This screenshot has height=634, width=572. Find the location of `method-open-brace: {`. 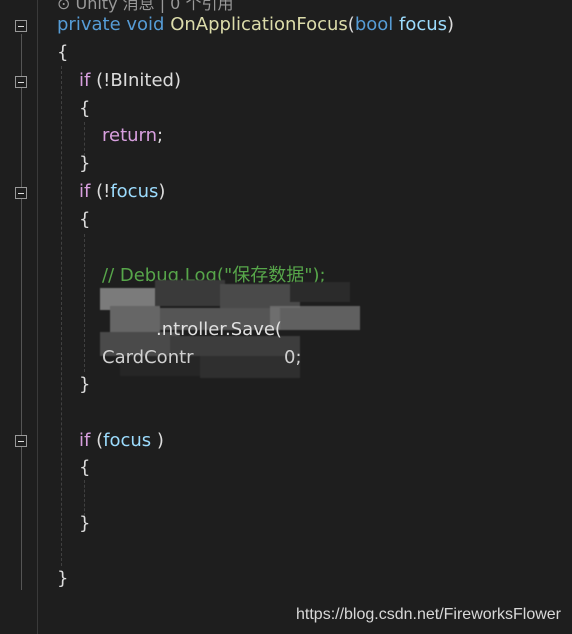

method-open-brace: { is located at coordinates (63, 52).